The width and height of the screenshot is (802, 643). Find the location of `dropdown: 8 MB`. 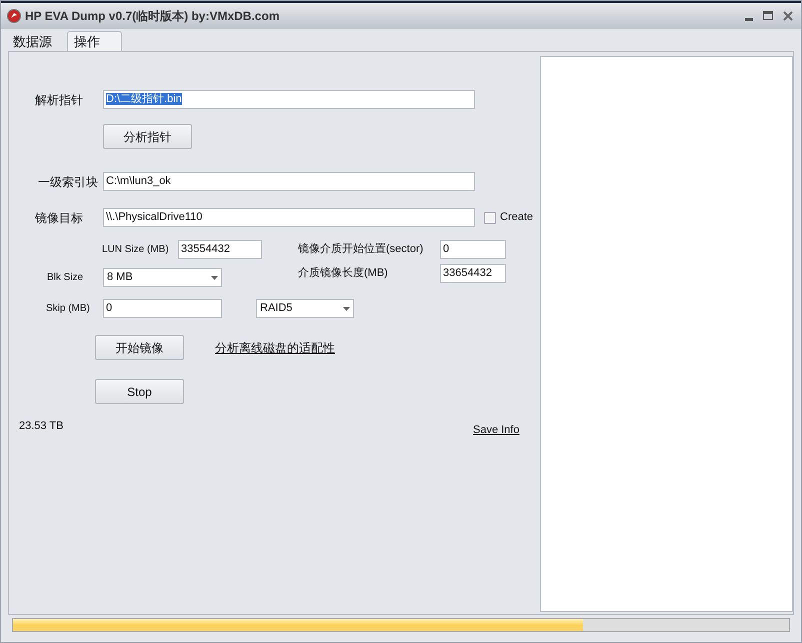

dropdown: 8 MB is located at coordinates (162, 277).